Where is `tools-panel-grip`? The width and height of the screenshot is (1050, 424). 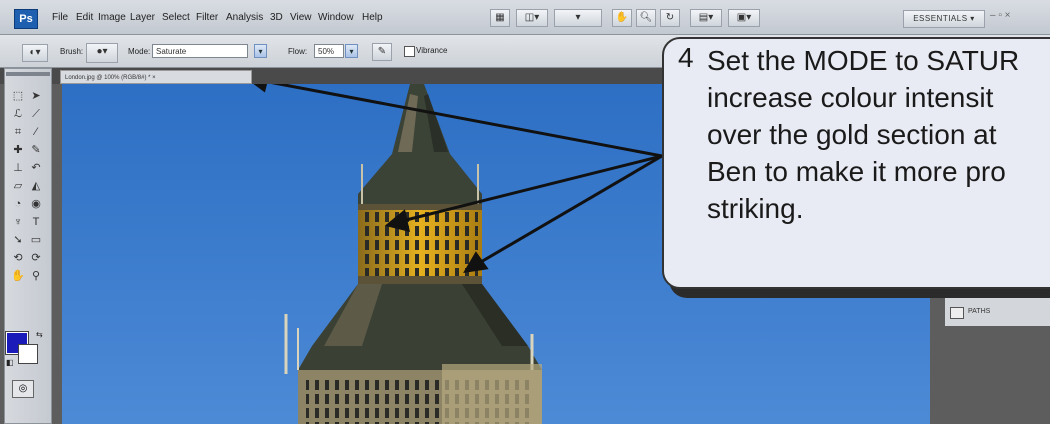 tools-panel-grip is located at coordinates (28, 74).